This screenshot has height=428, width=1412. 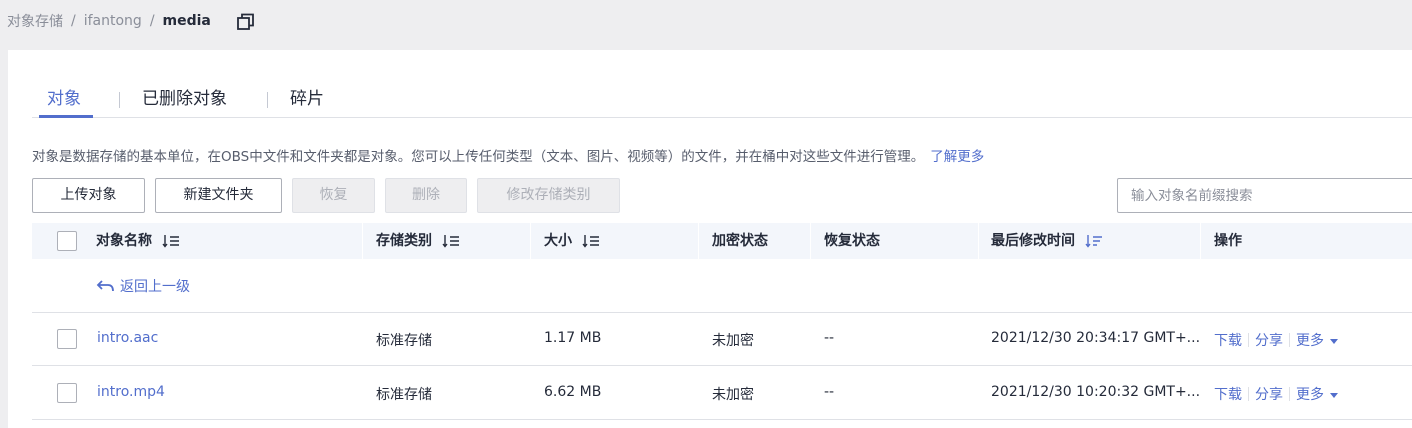 I want to click on tab-objects: 对象, so click(x=66, y=102).